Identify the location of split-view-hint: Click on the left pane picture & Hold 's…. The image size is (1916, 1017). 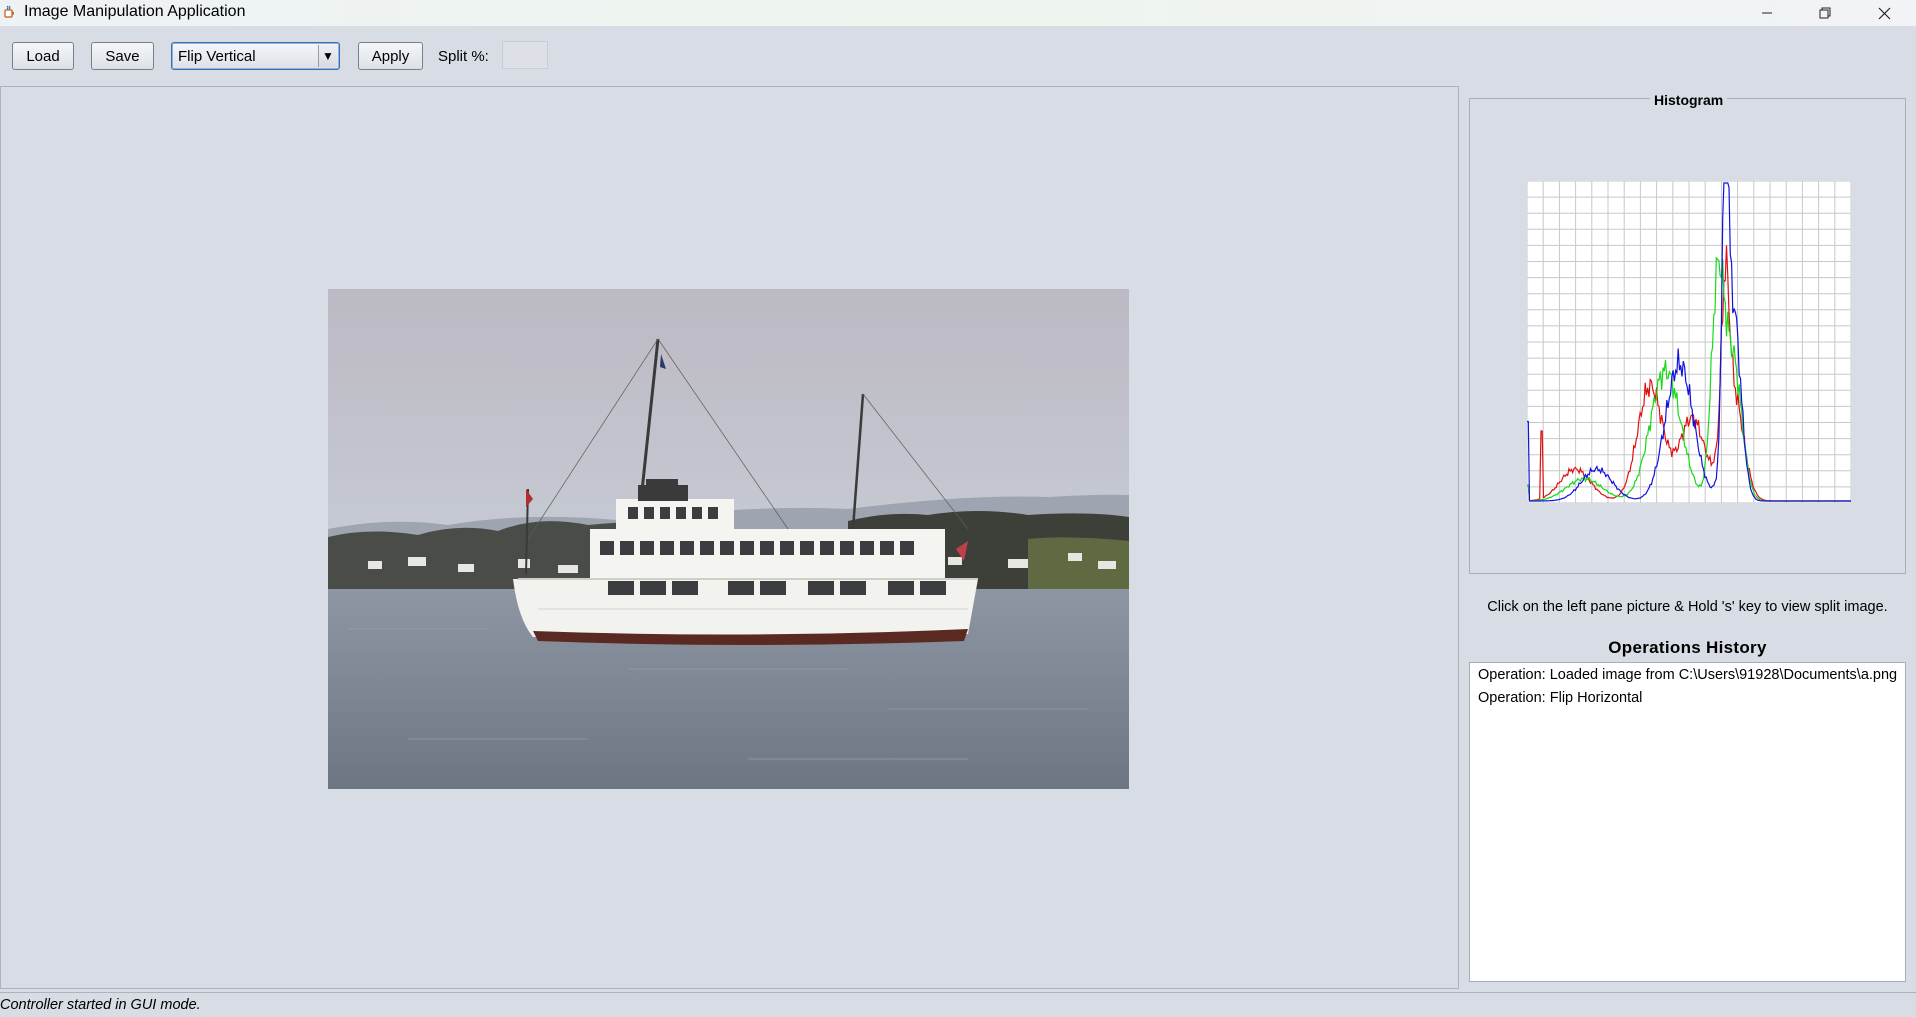
(1687, 607).